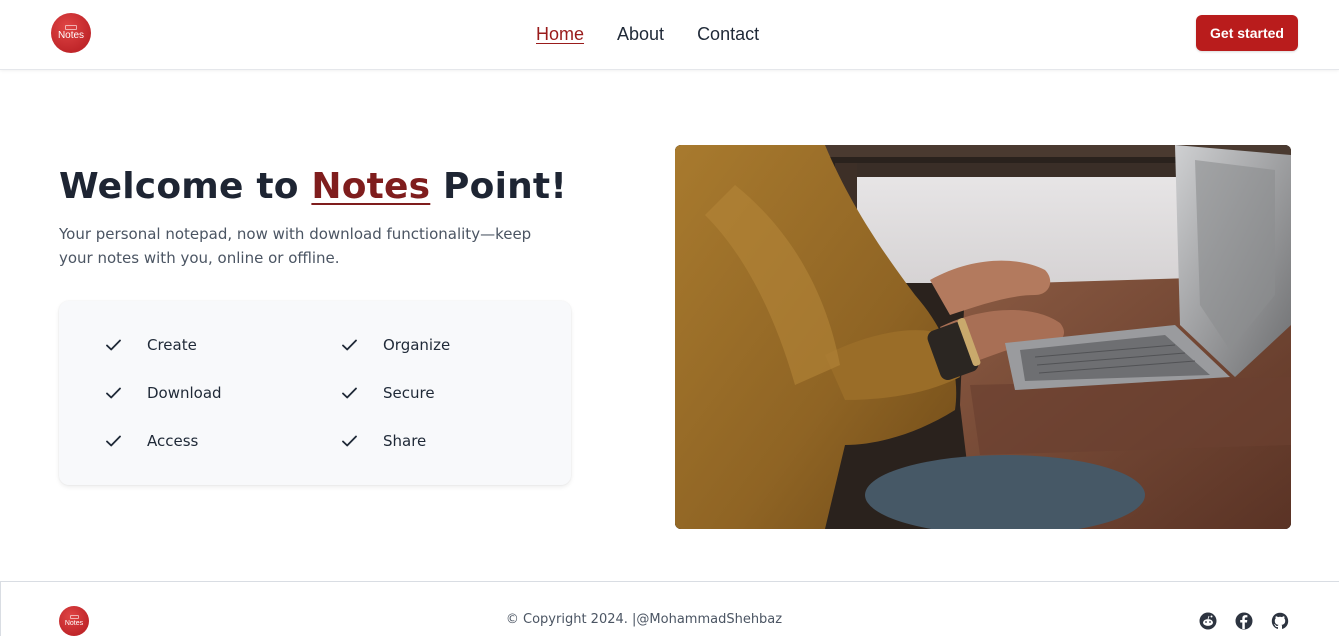  I want to click on reddit-icon, so click(1208, 621).